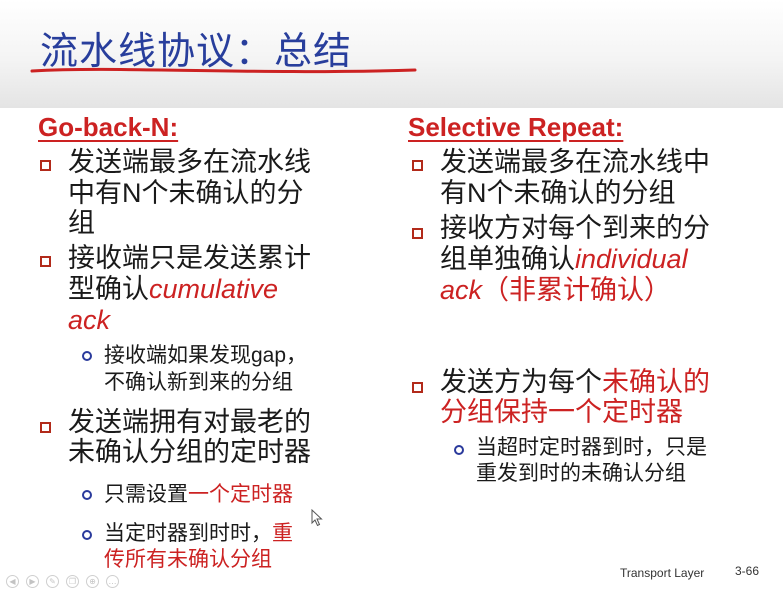 Image resolution: width=783 pixels, height=590 pixels. Describe the element at coordinates (12, 581) in the screenshot. I see `rewind-icon: ◀` at that location.